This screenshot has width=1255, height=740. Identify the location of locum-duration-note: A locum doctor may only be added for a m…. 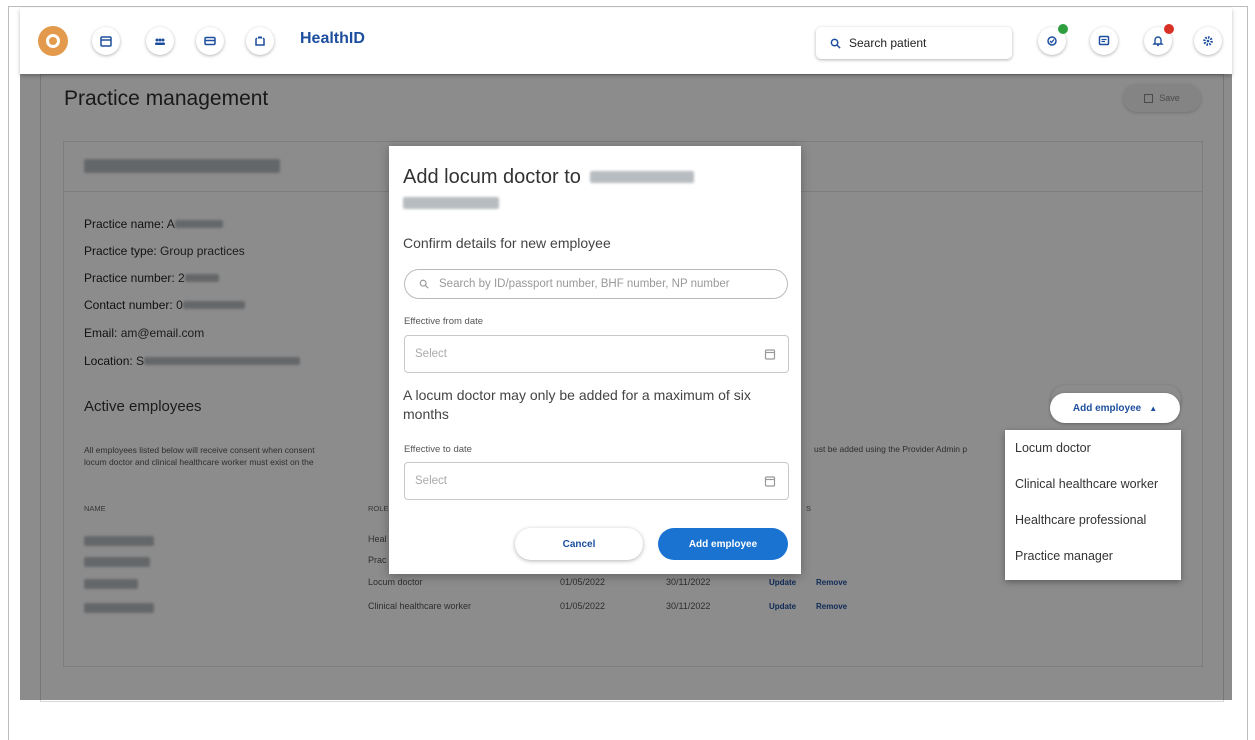
(577, 404).